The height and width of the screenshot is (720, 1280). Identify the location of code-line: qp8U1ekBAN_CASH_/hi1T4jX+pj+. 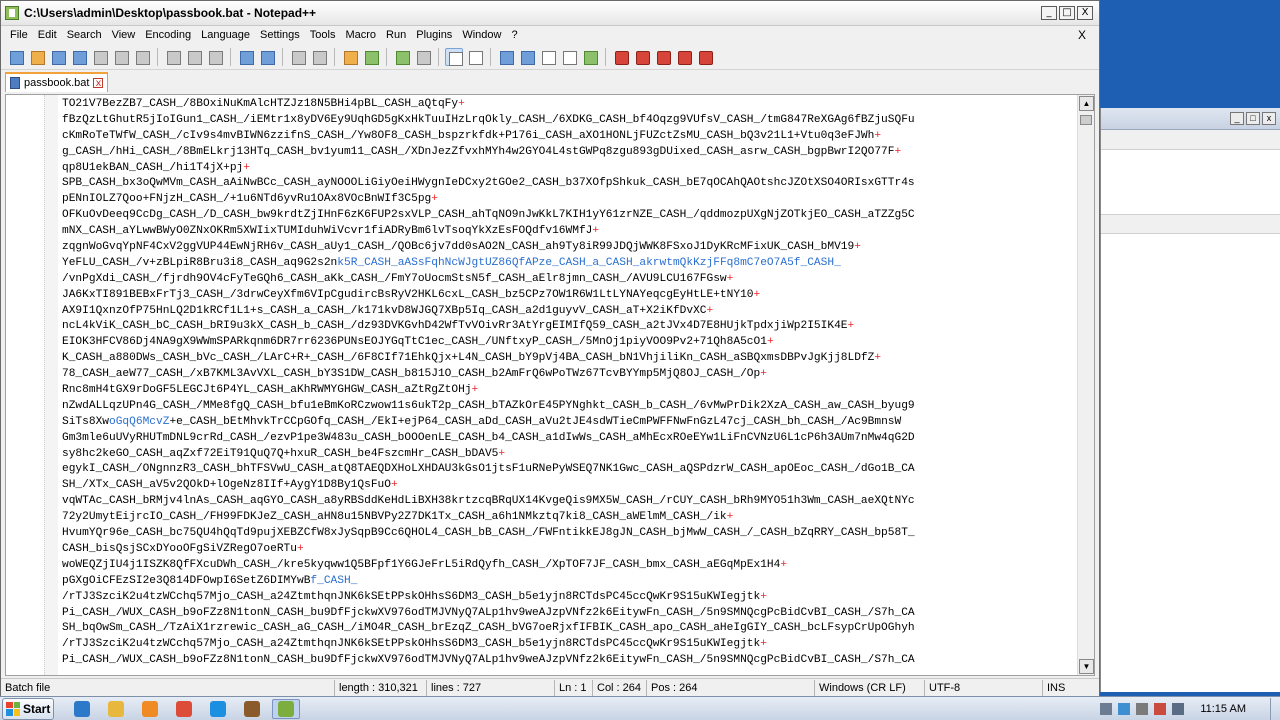
(571, 169).